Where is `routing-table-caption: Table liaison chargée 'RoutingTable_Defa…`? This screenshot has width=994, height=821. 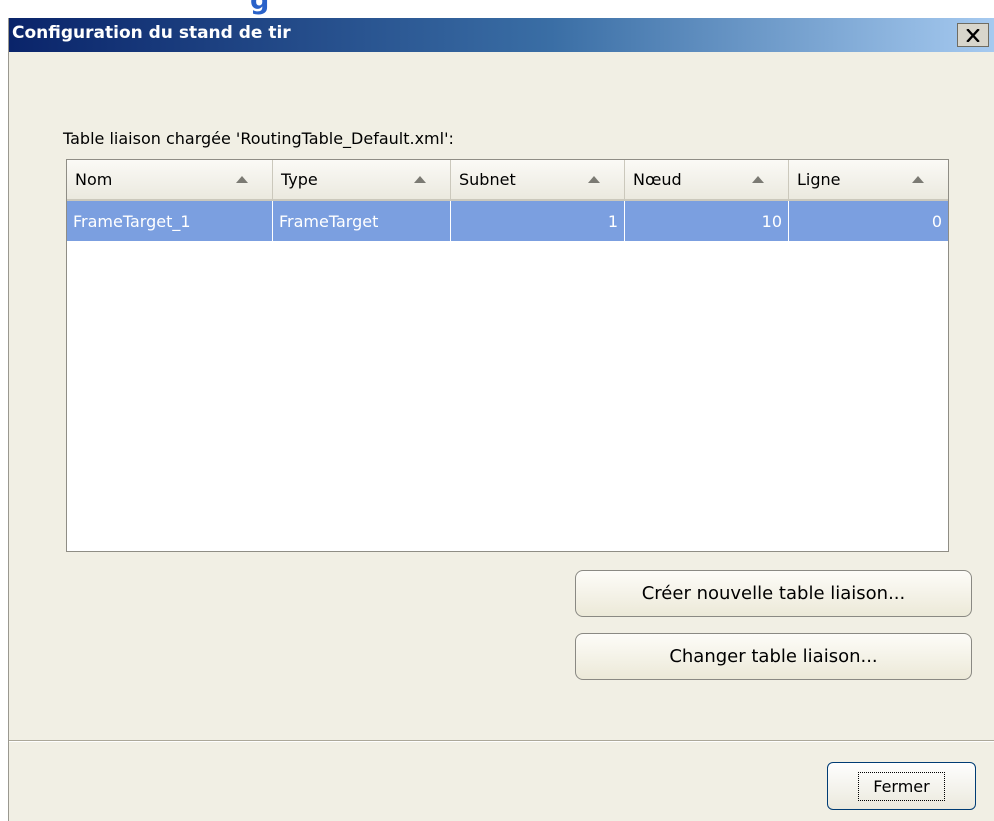
routing-table-caption: Table liaison chargée 'RoutingTable_Defa… is located at coordinates (258, 138).